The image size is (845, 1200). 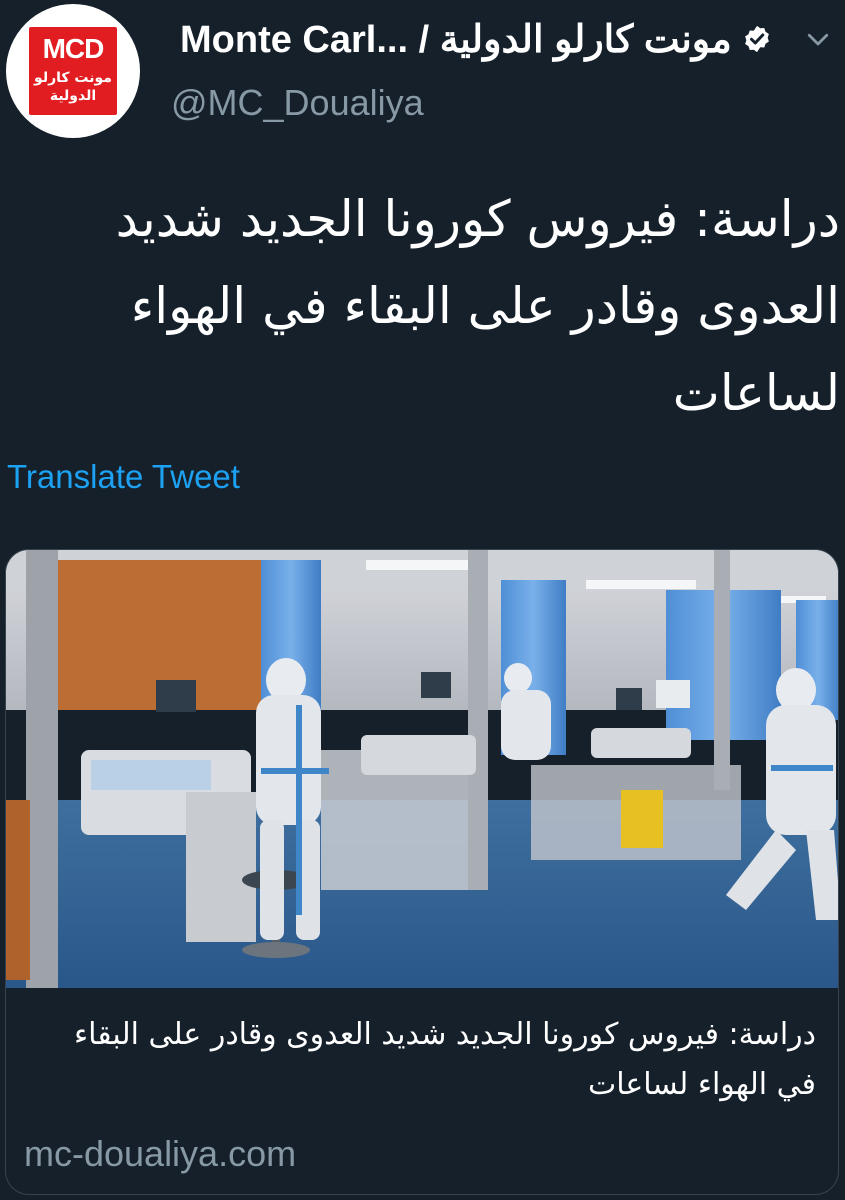 I want to click on user-handle: @MC_Doualiya, so click(x=297, y=103).